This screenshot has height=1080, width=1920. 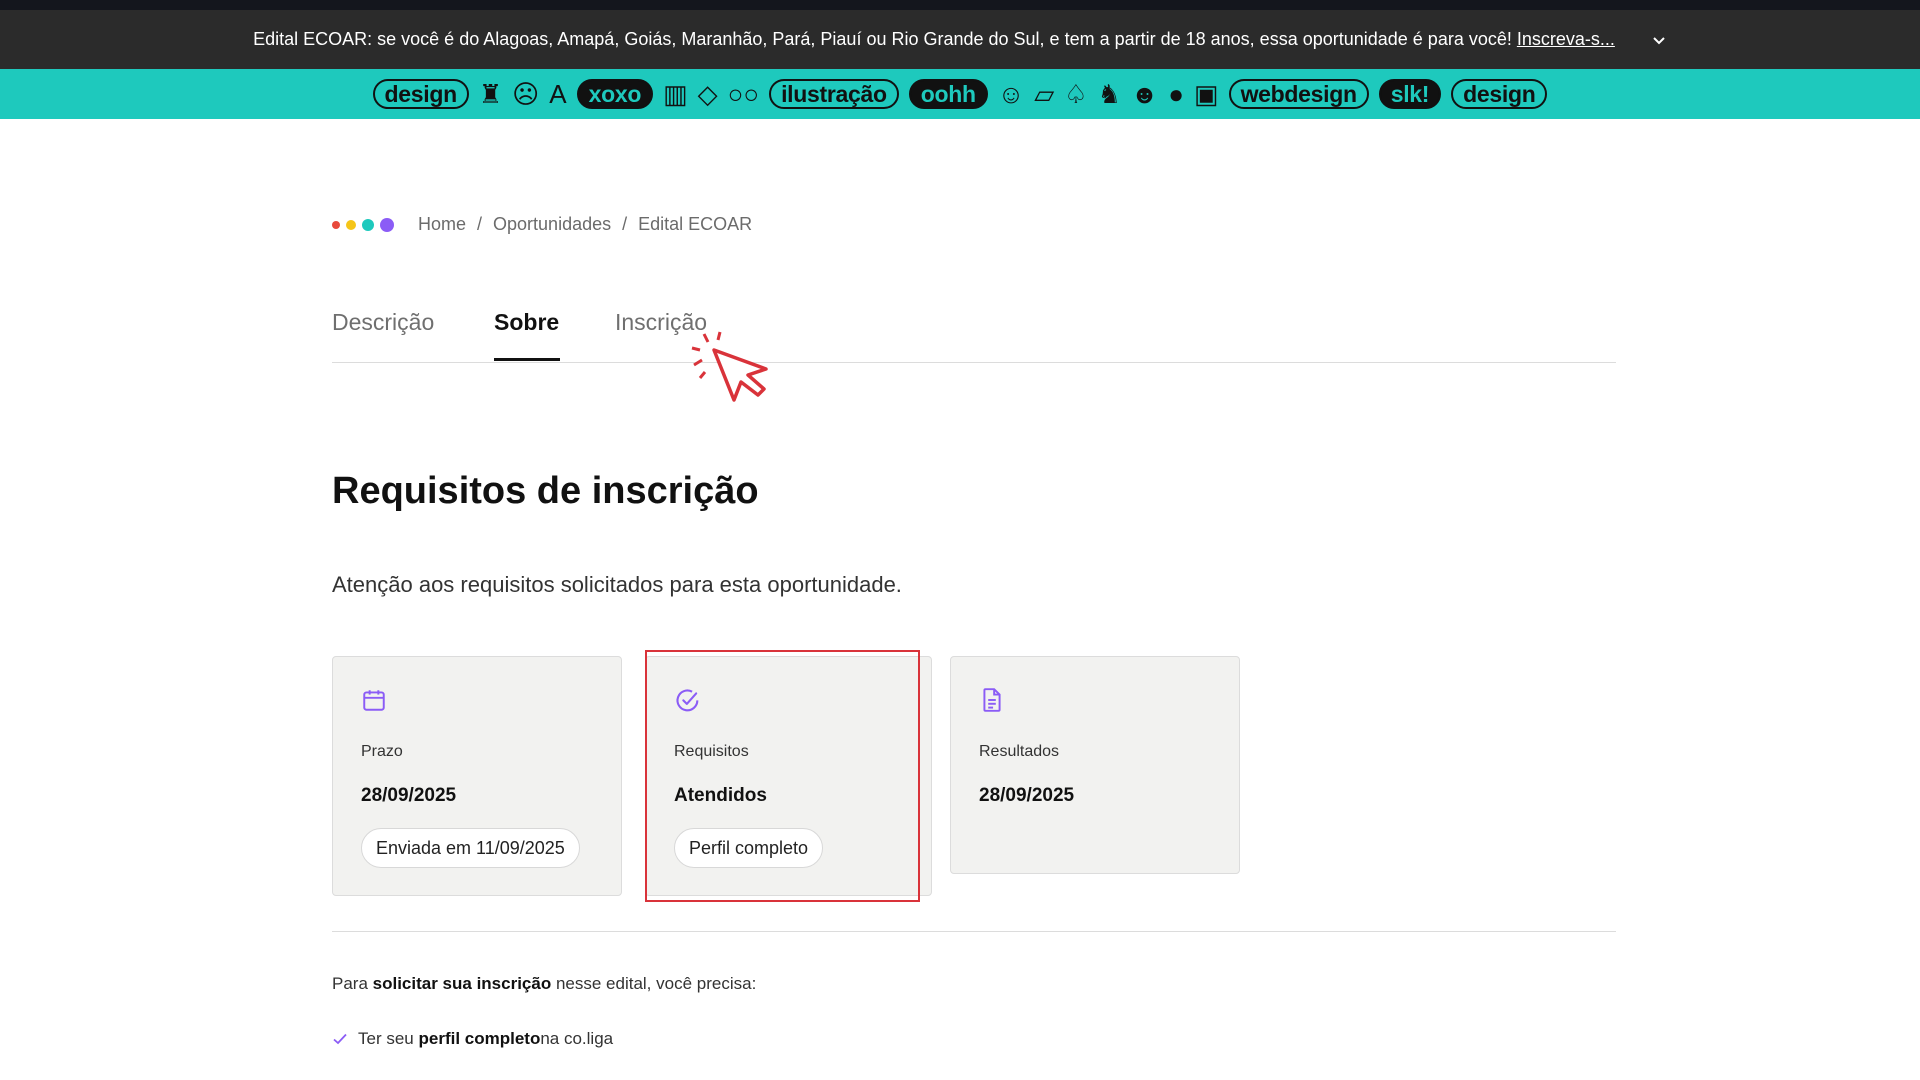 I want to click on breadcrumb-oportunidades: Oportunidades, so click(x=552, y=224).